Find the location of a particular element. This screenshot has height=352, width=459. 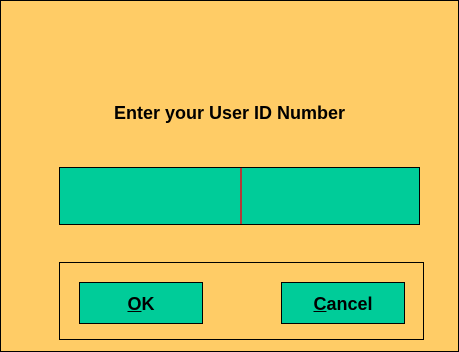

ok-label-rest: K is located at coordinates (148, 304).